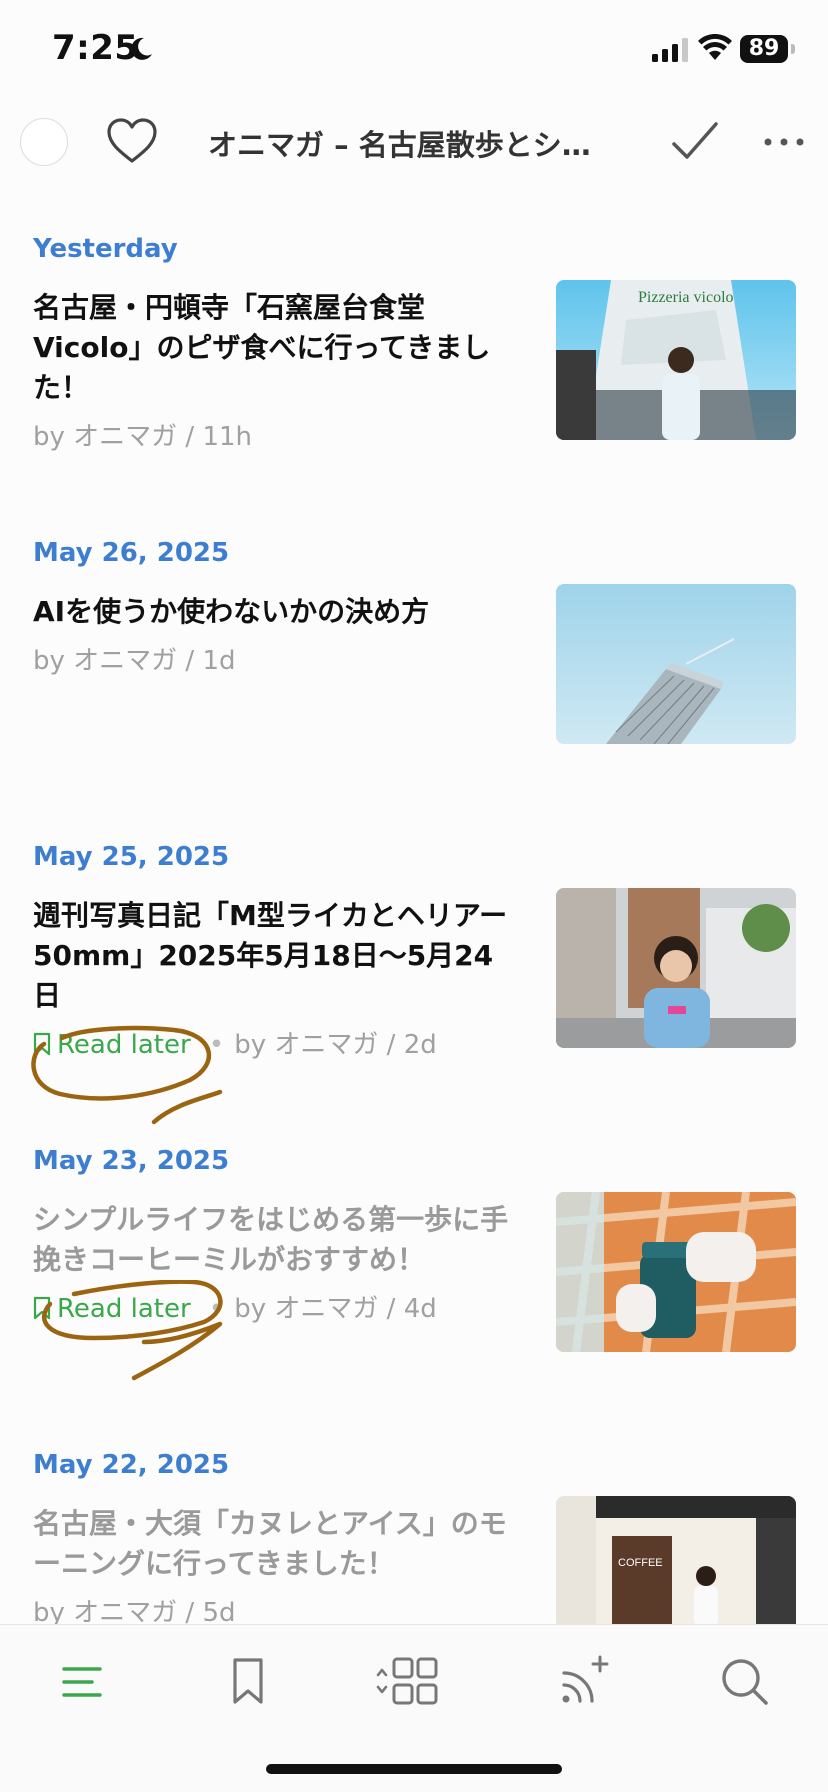  I want to click on cellular-signal-icon, so click(670, 50).